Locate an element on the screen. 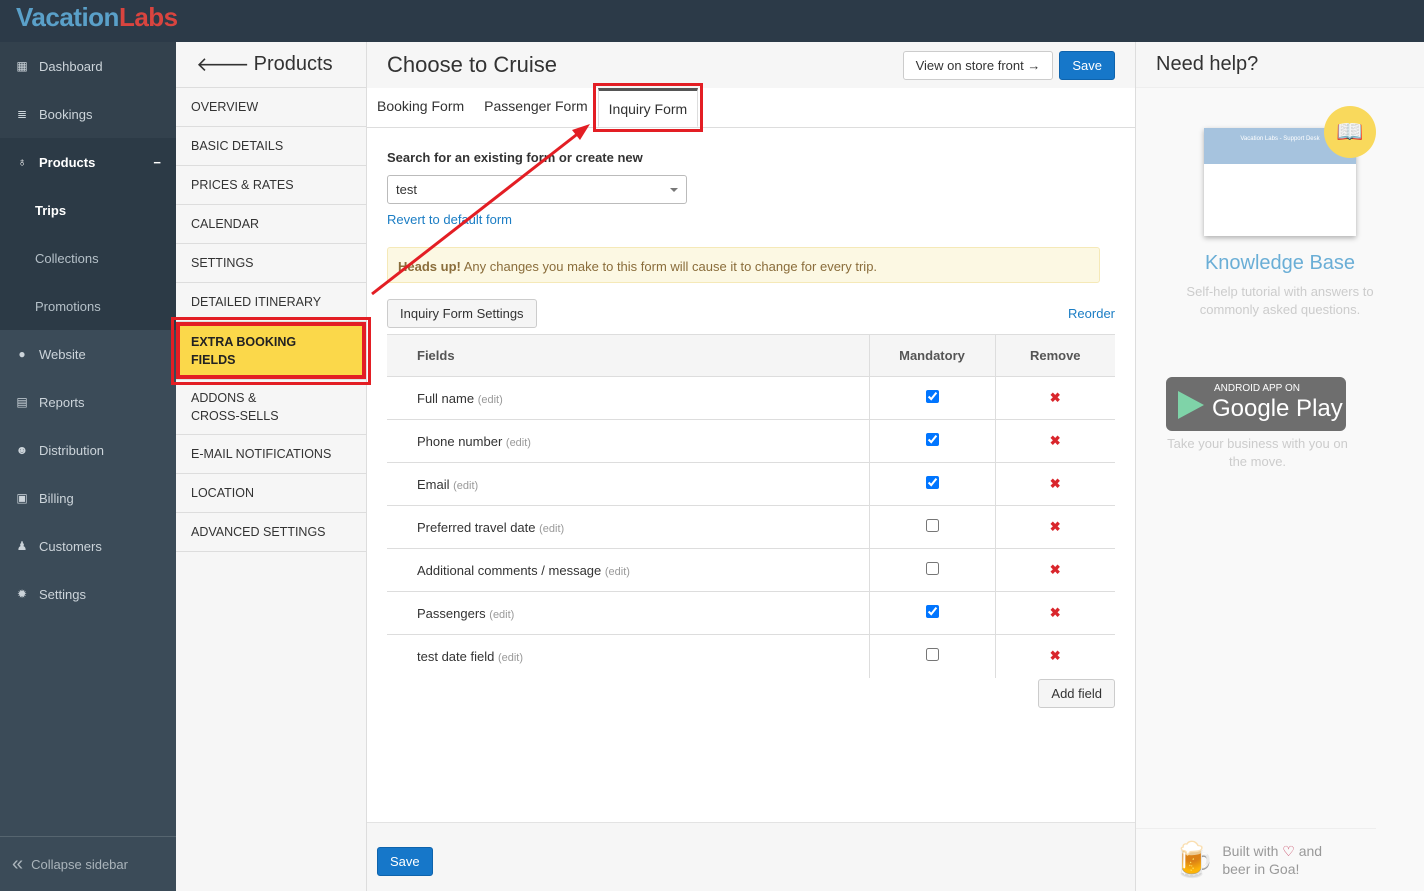  heart-icon: ♡ is located at coordinates (1288, 851).